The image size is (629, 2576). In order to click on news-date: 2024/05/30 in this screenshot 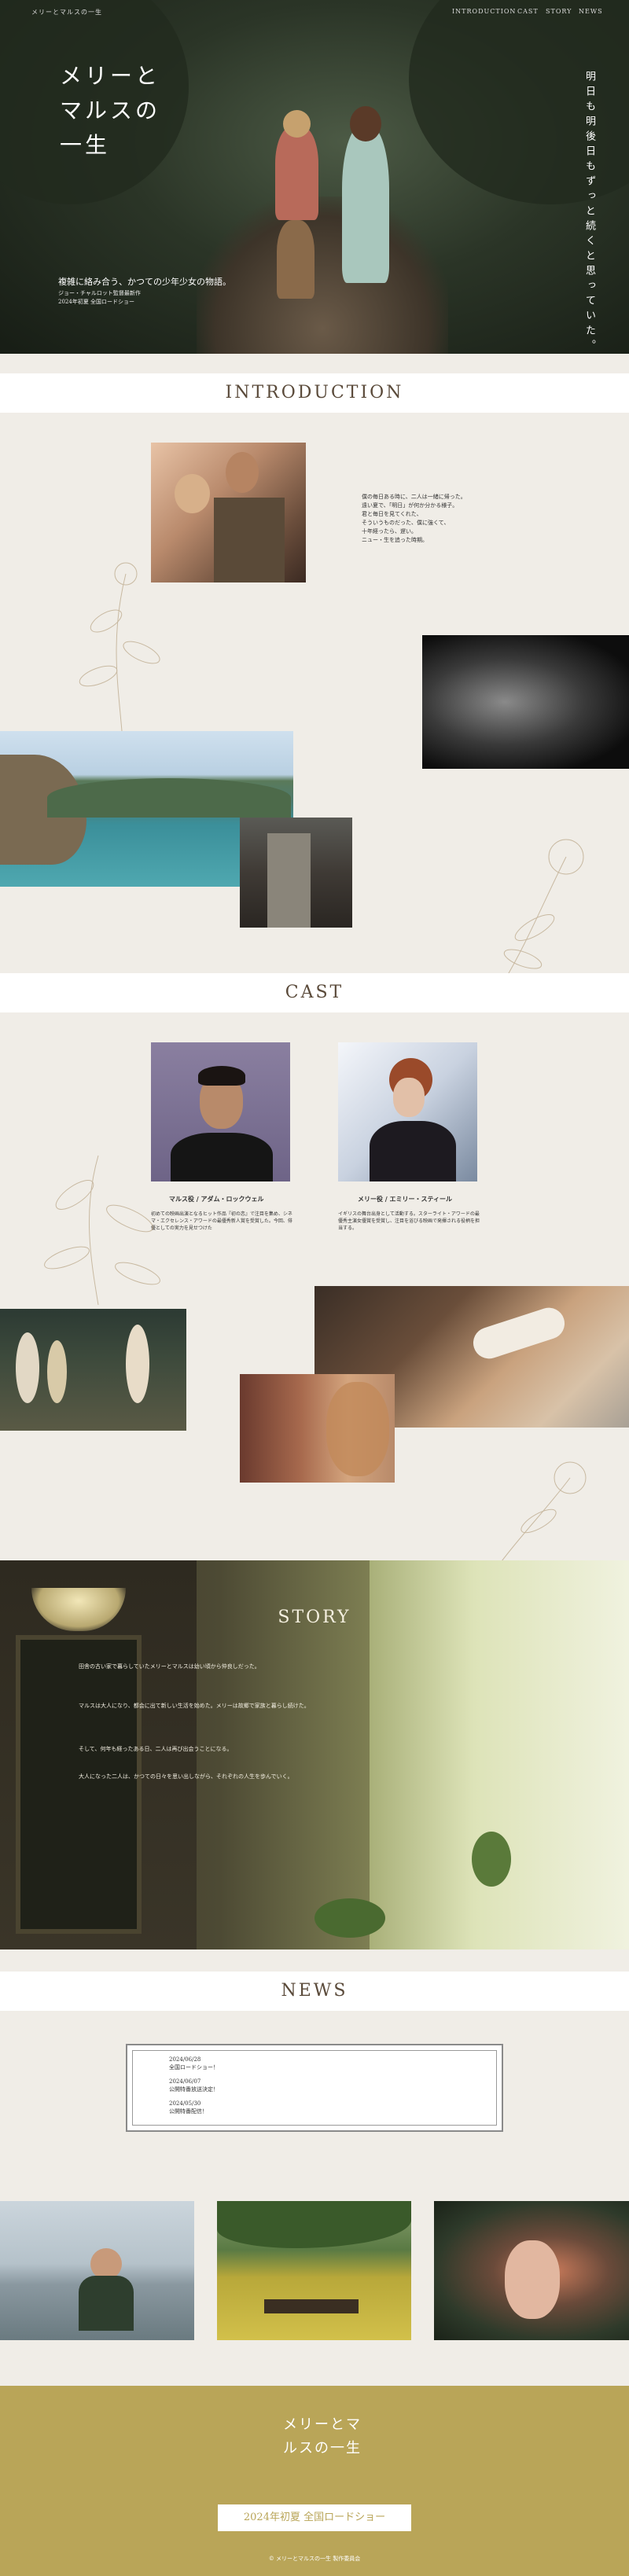, I will do `click(185, 2103)`.